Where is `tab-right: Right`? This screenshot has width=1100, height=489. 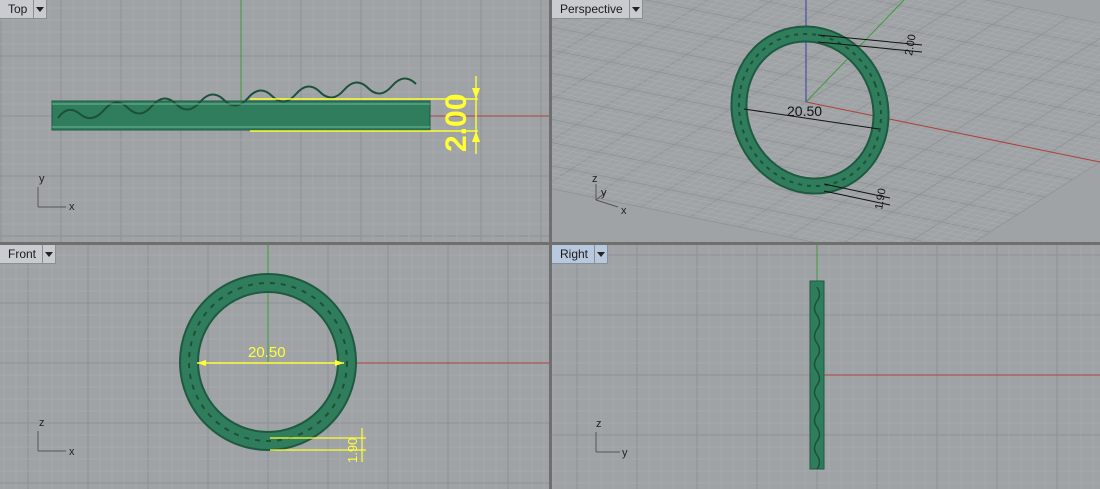 tab-right: Right is located at coordinates (580, 254).